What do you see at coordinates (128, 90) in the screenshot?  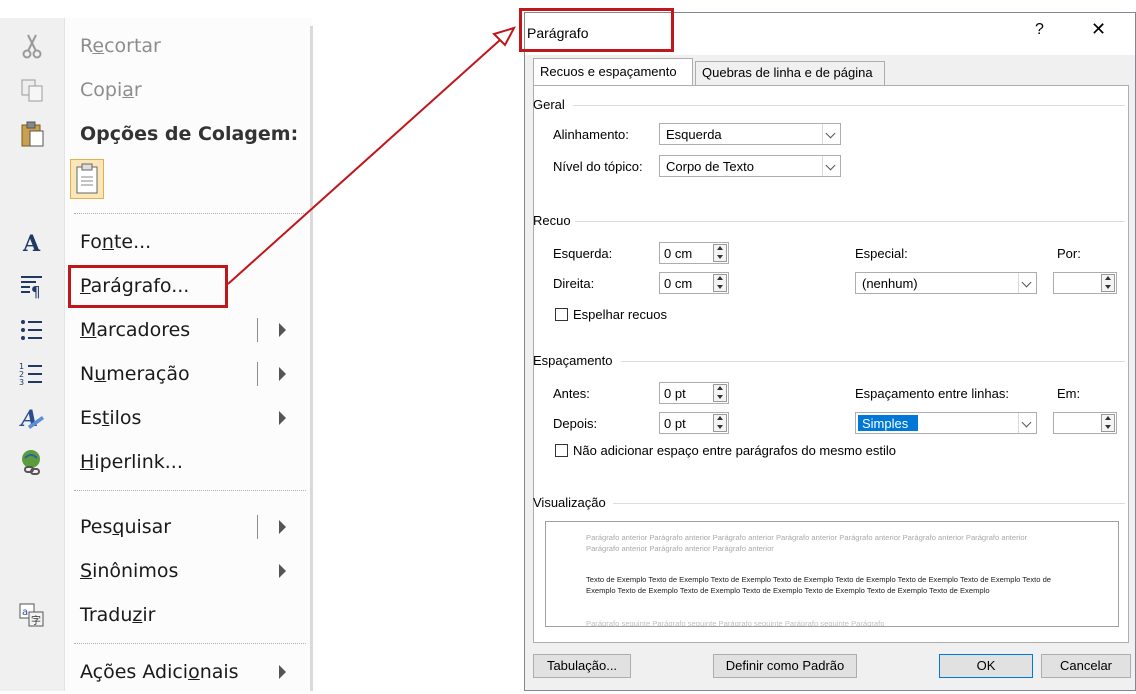 I see `access-key: a` at bounding box center [128, 90].